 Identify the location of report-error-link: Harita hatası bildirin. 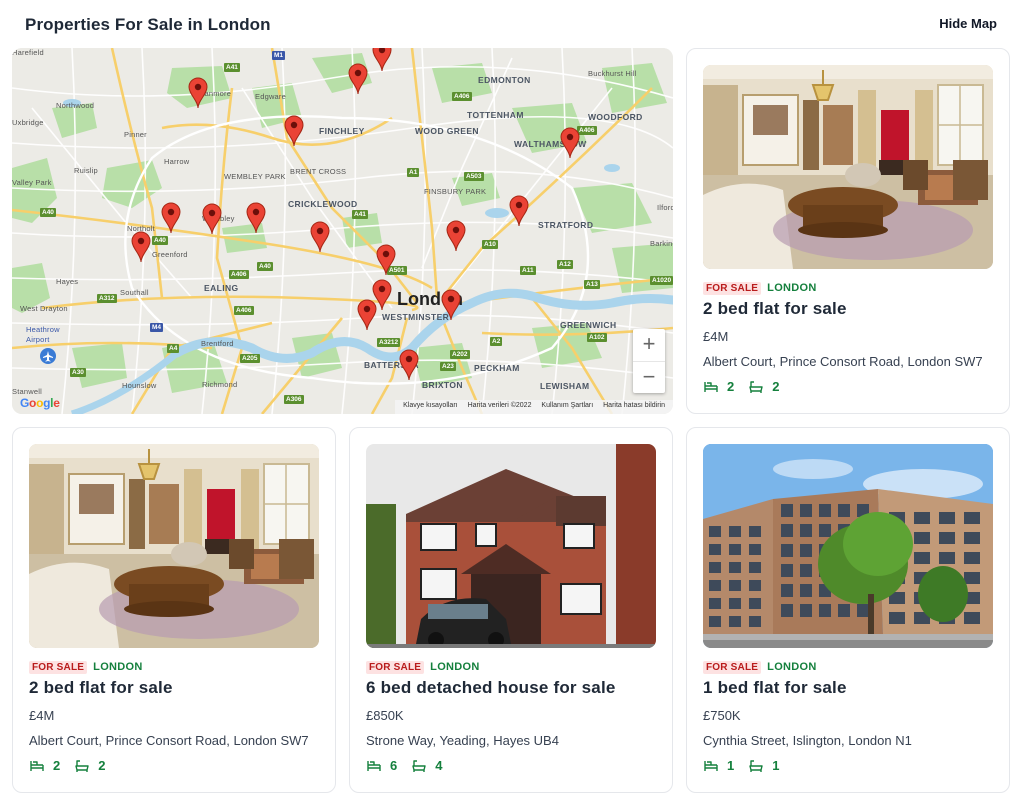
(634, 405).